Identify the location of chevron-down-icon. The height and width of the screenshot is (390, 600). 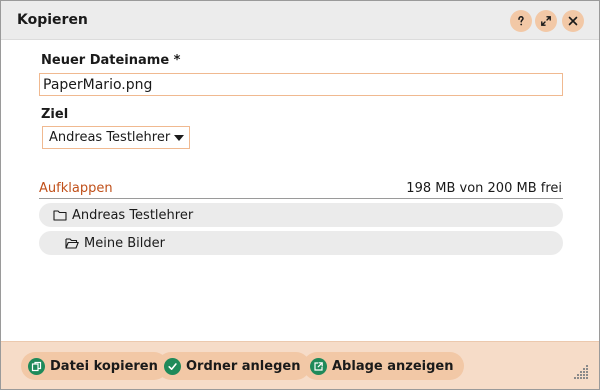
(179, 138).